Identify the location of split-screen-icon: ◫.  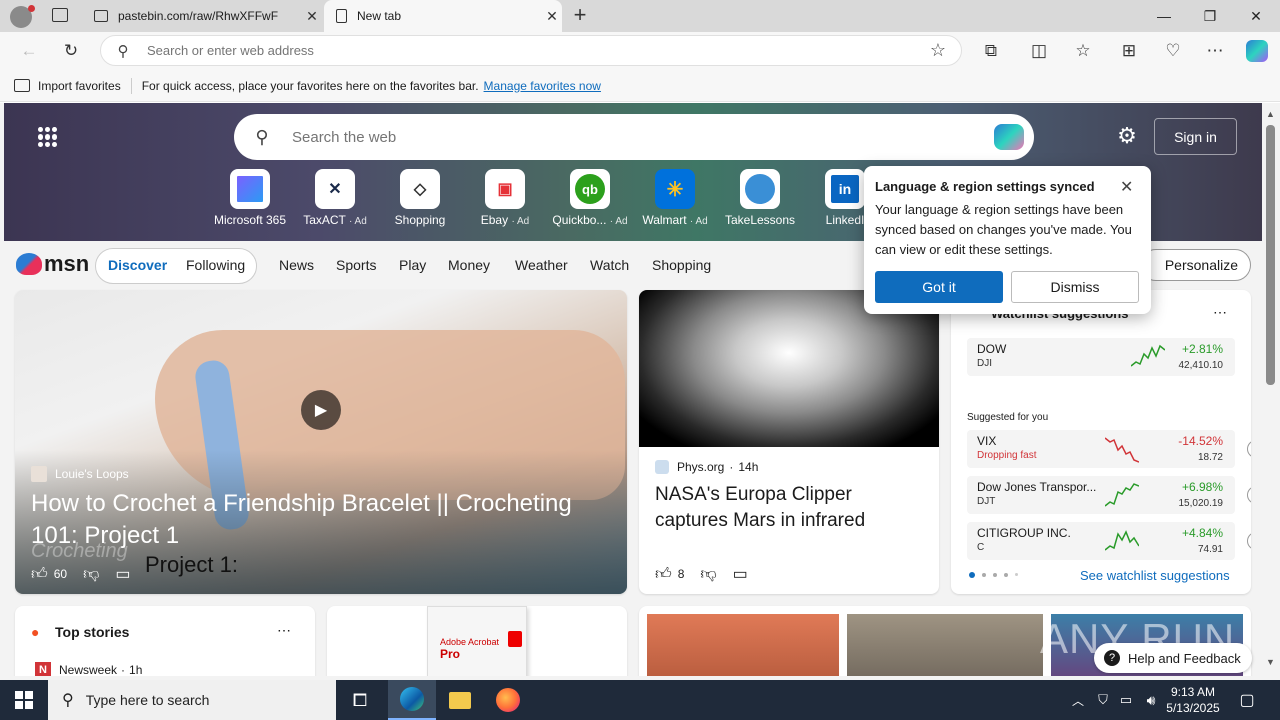
(1039, 51).